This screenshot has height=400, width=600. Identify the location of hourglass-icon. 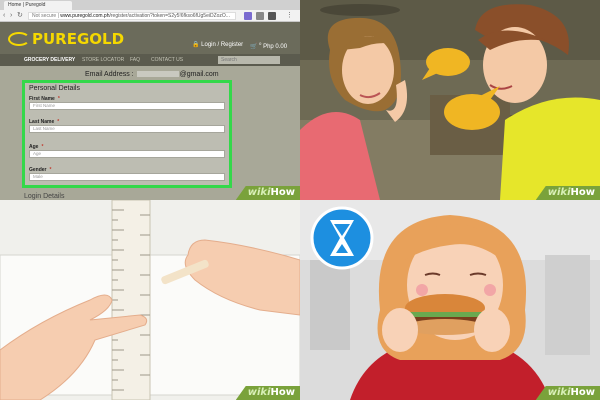
(342, 238).